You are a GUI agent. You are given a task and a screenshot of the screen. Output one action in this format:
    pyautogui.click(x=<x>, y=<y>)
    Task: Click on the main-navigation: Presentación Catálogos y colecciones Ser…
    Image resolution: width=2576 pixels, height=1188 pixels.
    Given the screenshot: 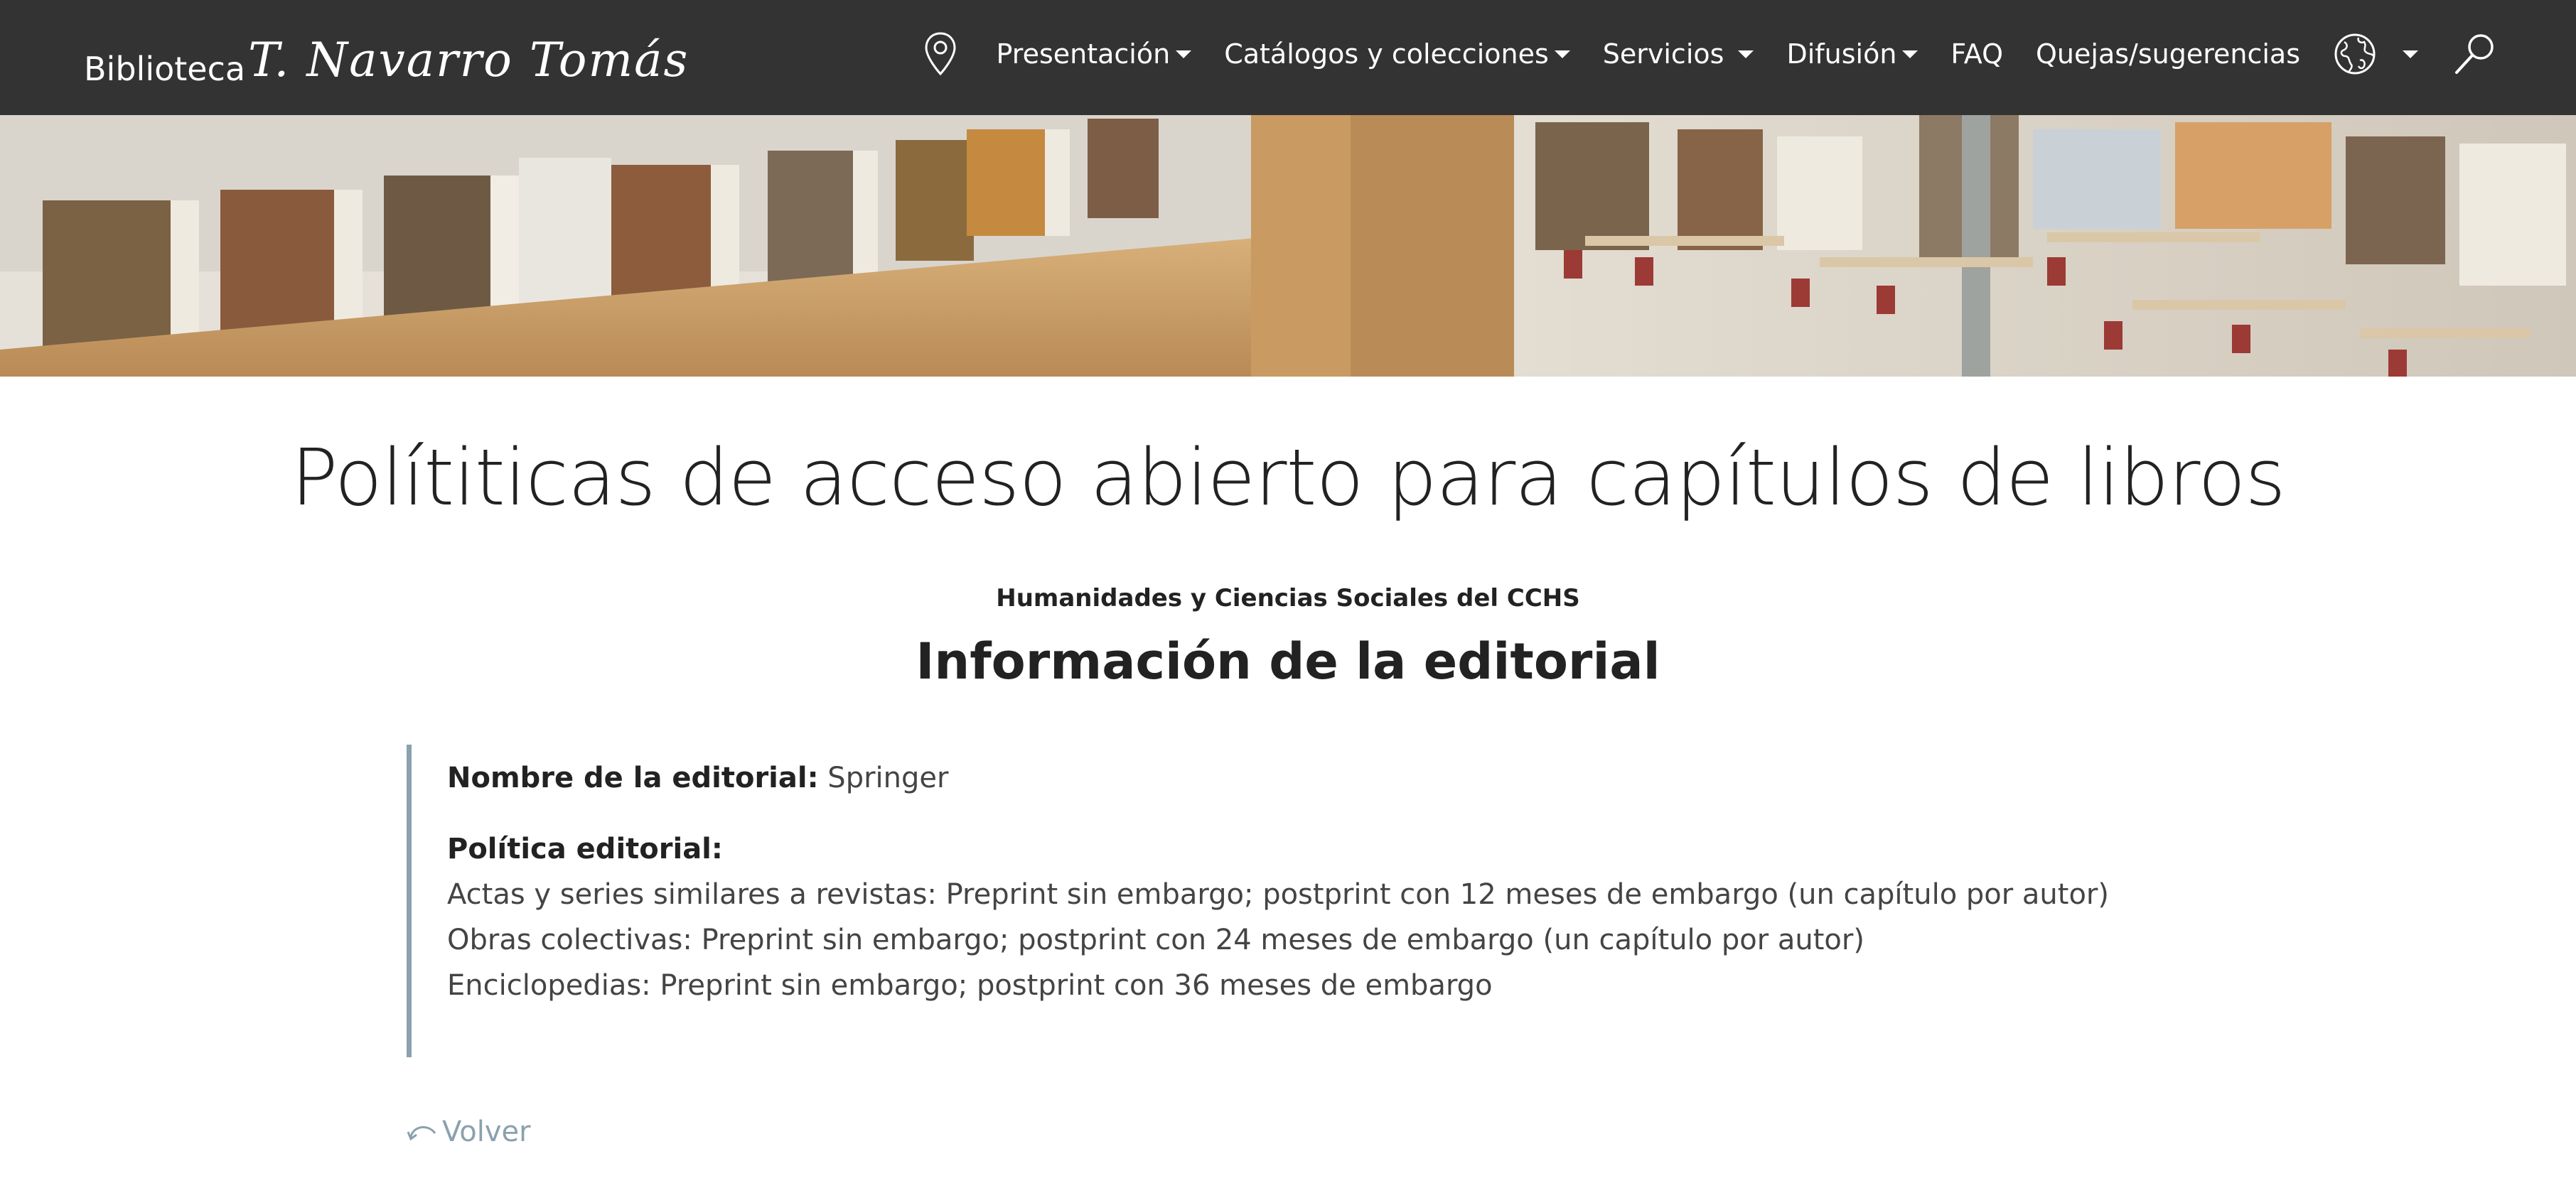 What is the action you would take?
    pyautogui.click(x=1710, y=54)
    